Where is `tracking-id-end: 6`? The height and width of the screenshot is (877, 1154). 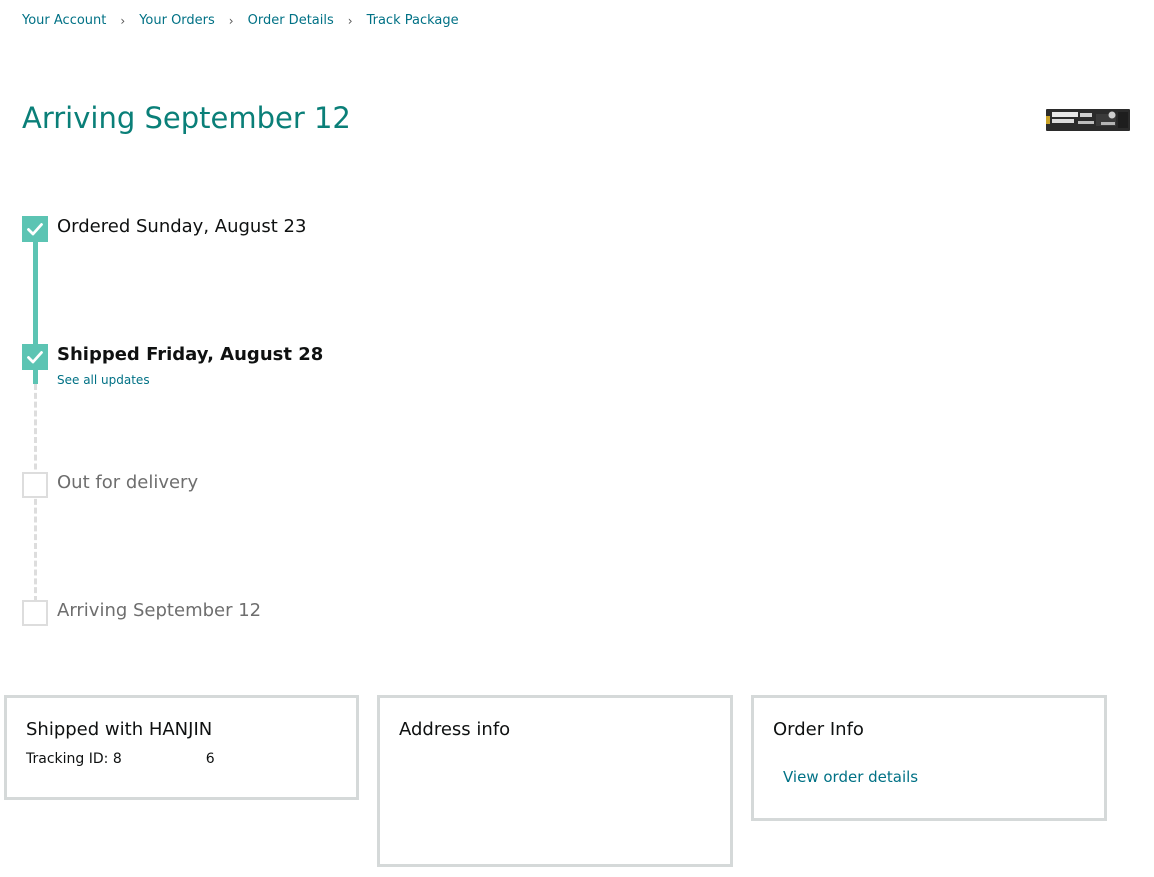 tracking-id-end: 6 is located at coordinates (210, 759).